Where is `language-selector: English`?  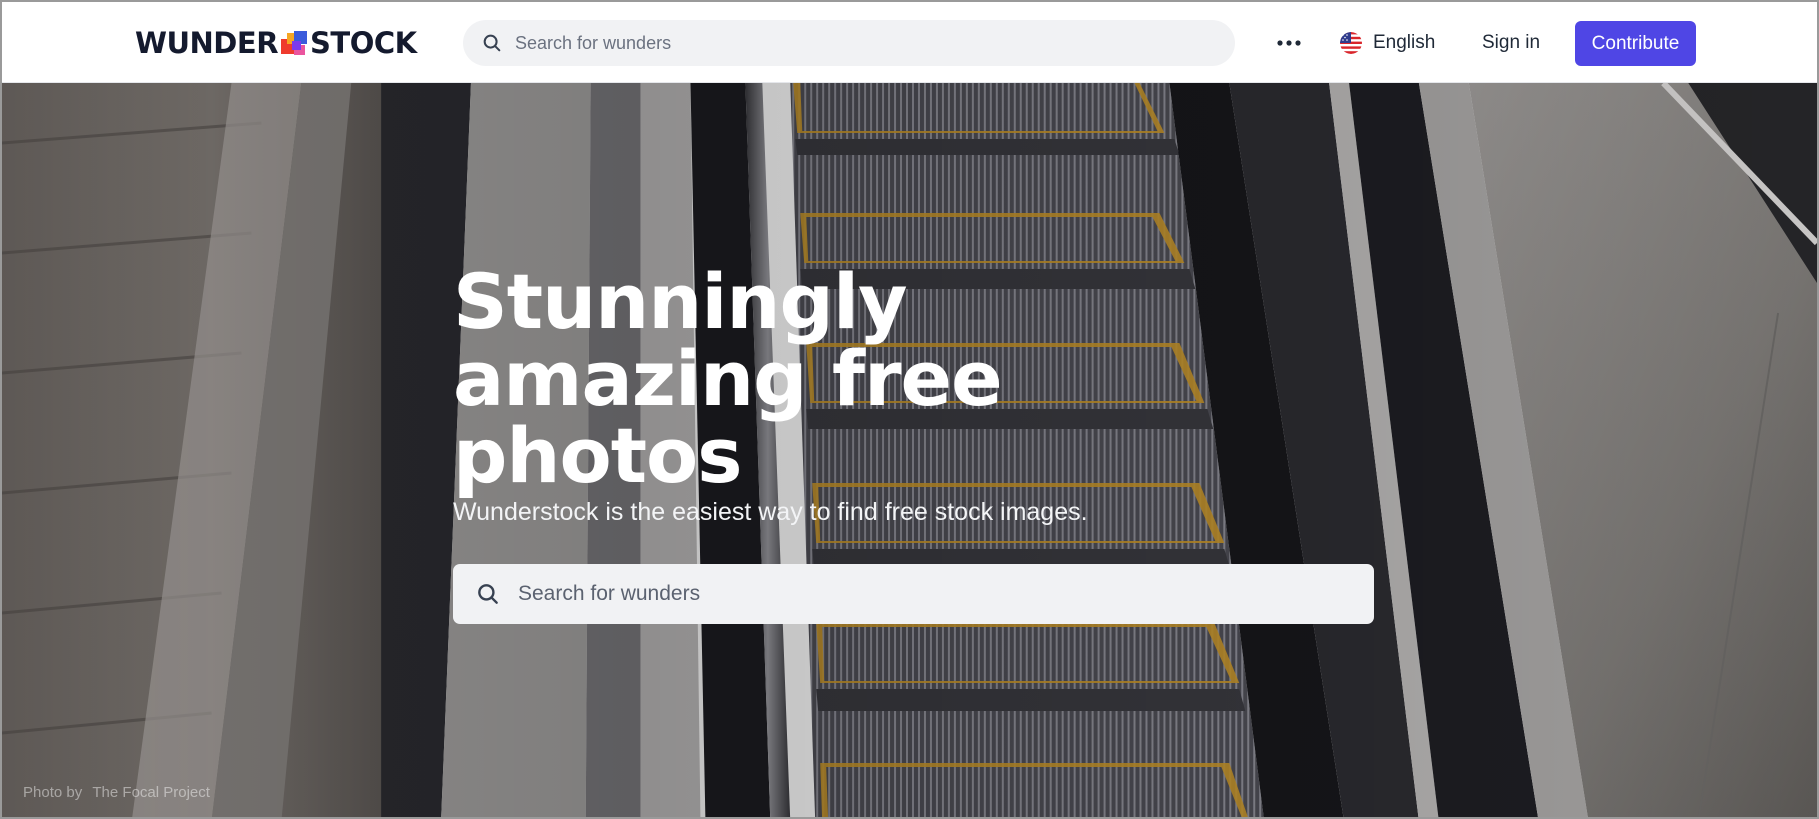 language-selector: English is located at coordinates (1387, 43).